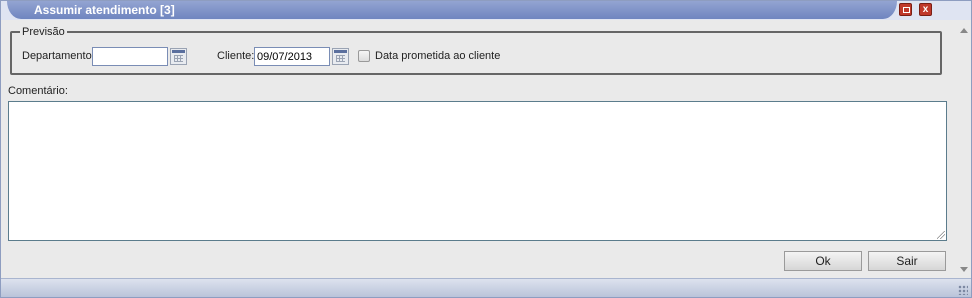 The image size is (972, 298). I want to click on status-bar, so click(486, 287).